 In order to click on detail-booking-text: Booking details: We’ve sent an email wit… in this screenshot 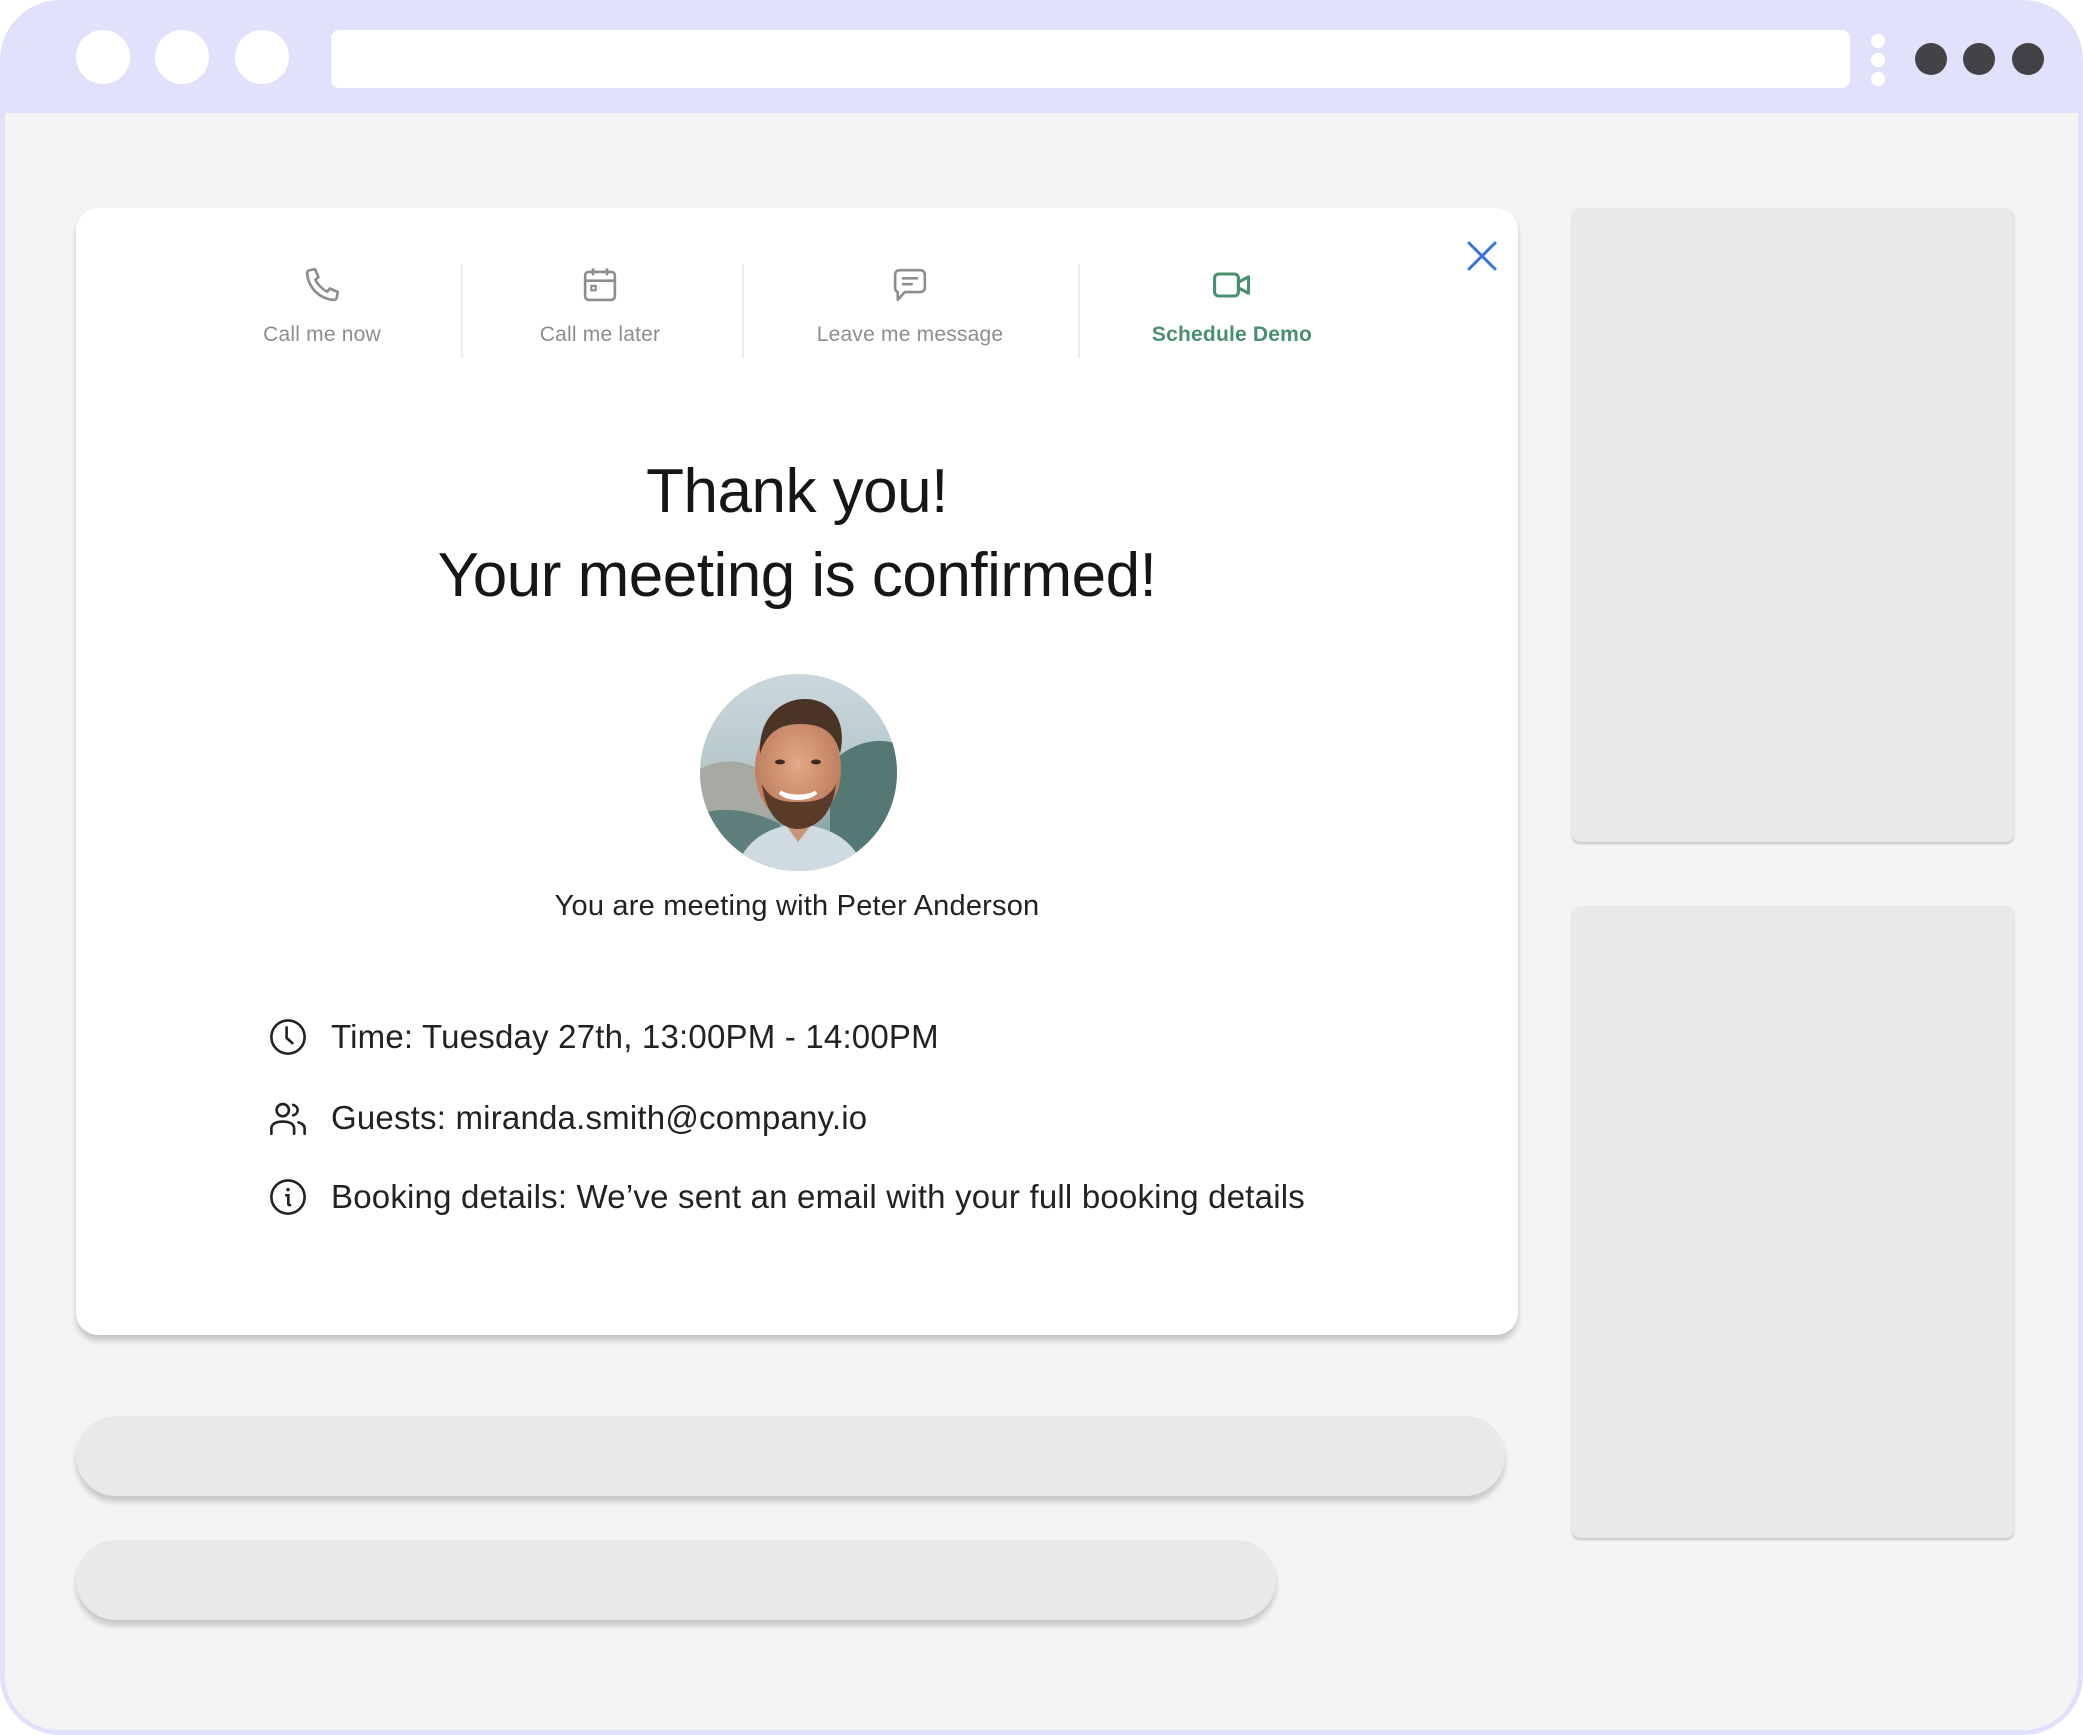, I will do `click(818, 1196)`.